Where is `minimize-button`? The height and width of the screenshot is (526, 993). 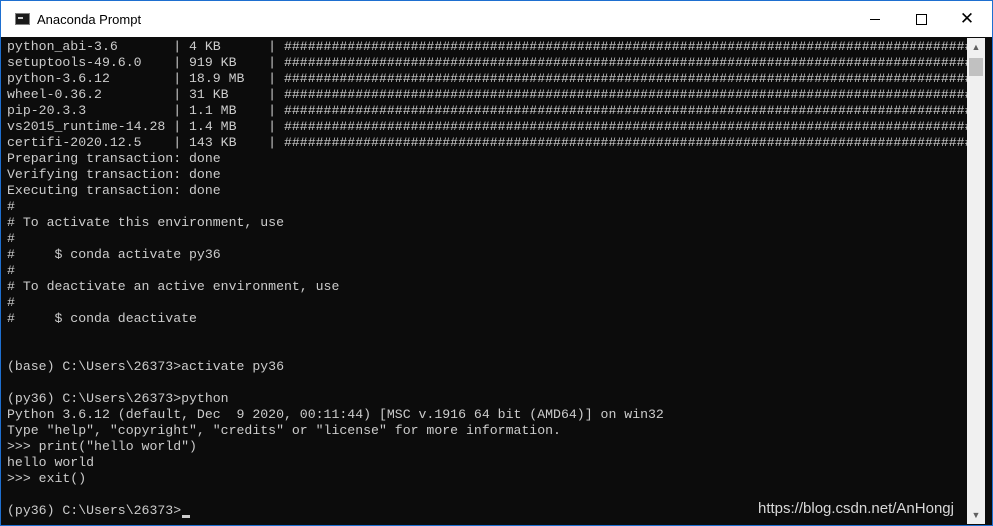 minimize-button is located at coordinates (875, 19).